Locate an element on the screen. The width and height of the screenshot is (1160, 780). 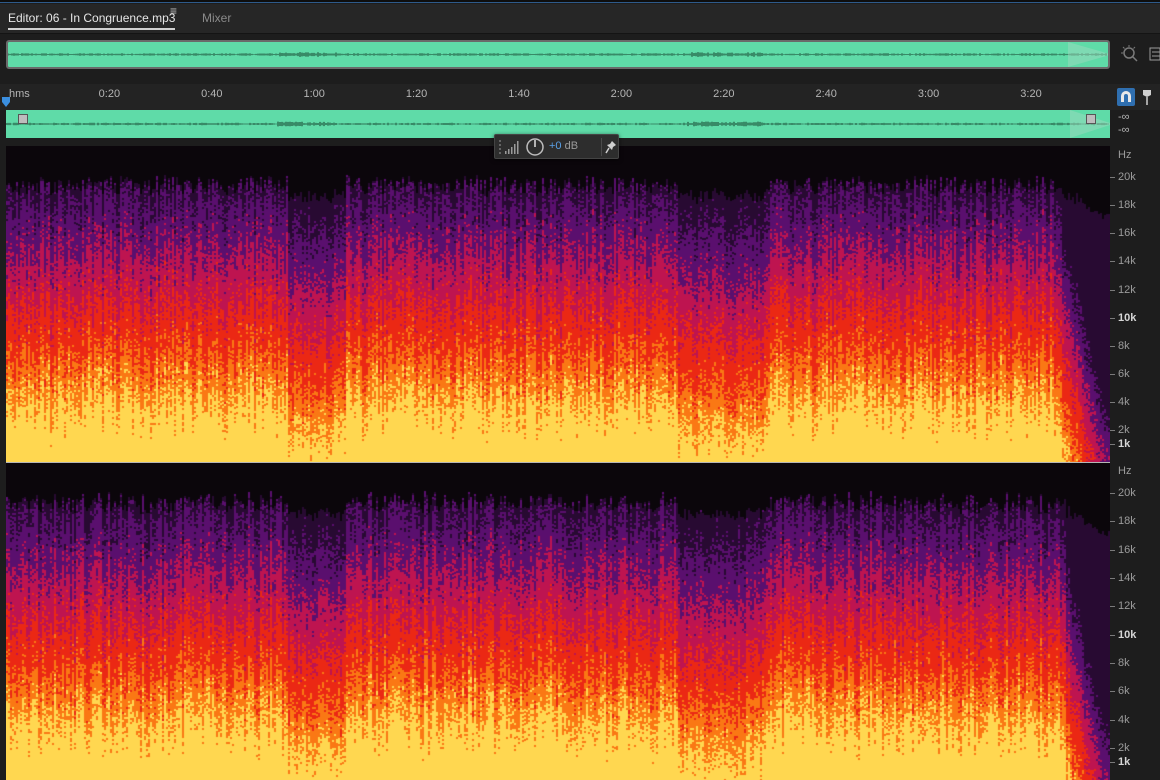
tab-editor-label: Editor: 06 - In Congruence.mp3 is located at coordinates (92, 18).